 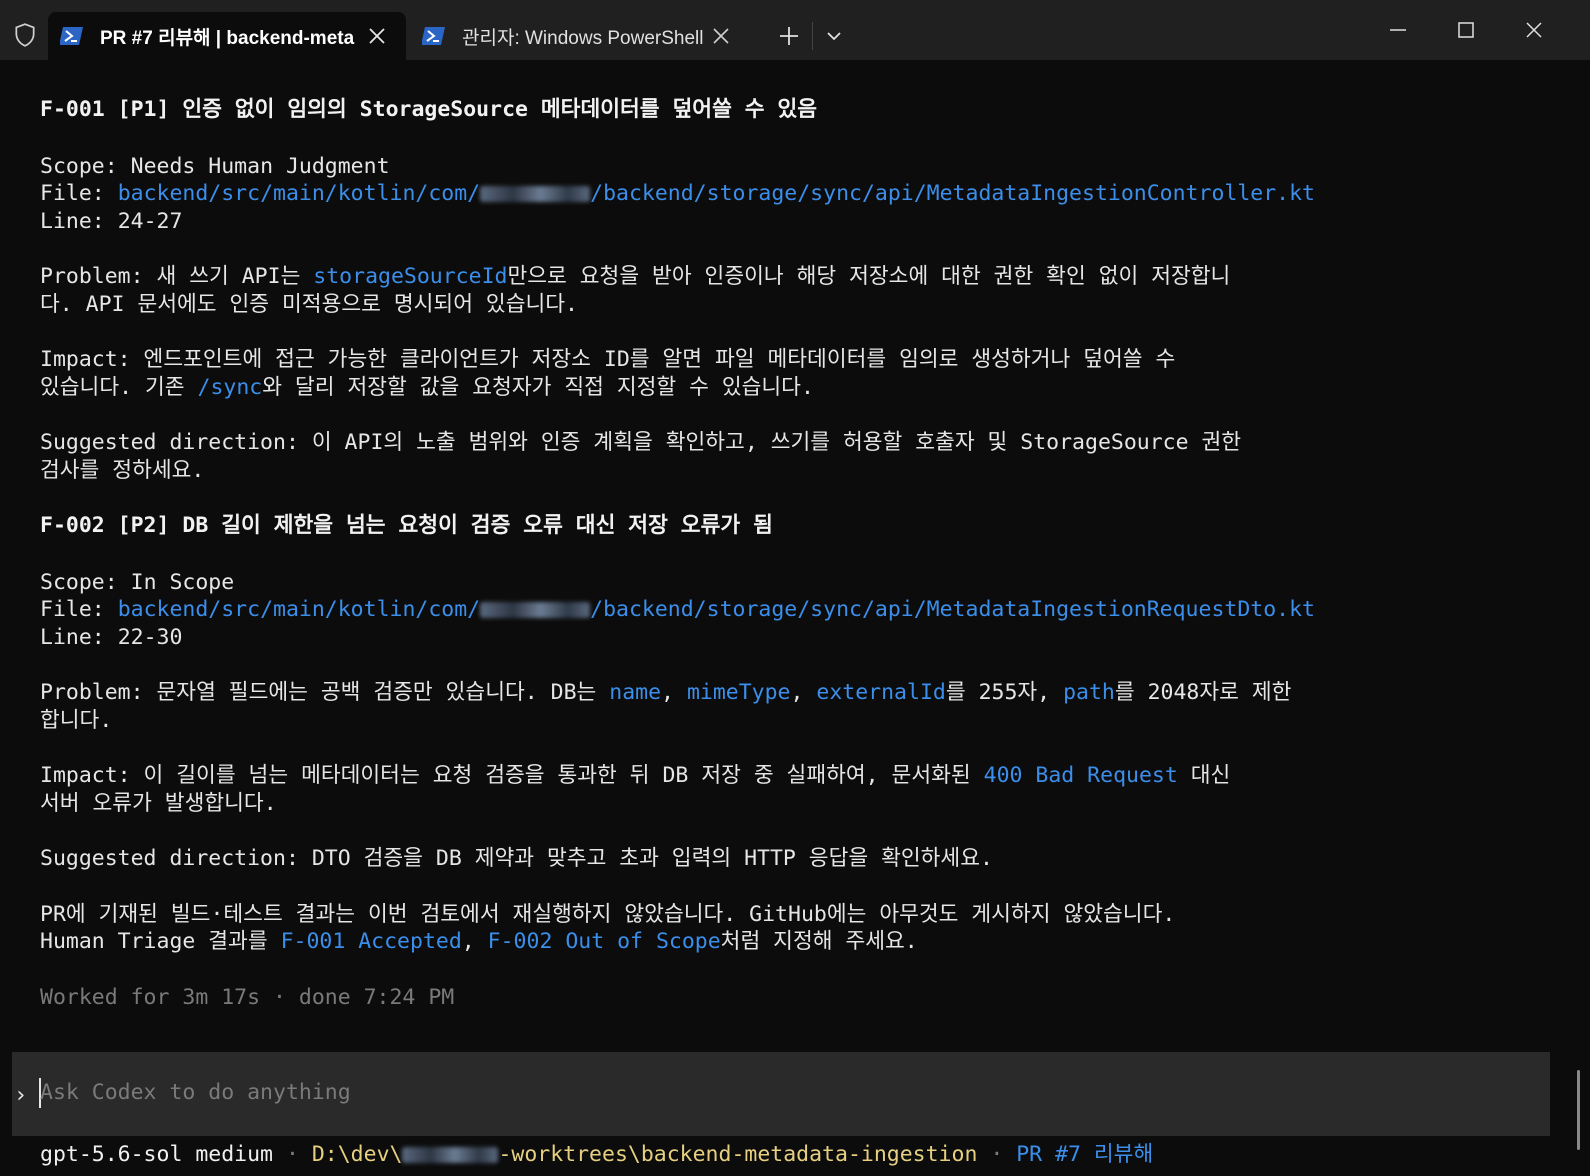 I want to click on tab-pr-review: PR #7 리뷰해 | backend-meta, so click(x=227, y=36).